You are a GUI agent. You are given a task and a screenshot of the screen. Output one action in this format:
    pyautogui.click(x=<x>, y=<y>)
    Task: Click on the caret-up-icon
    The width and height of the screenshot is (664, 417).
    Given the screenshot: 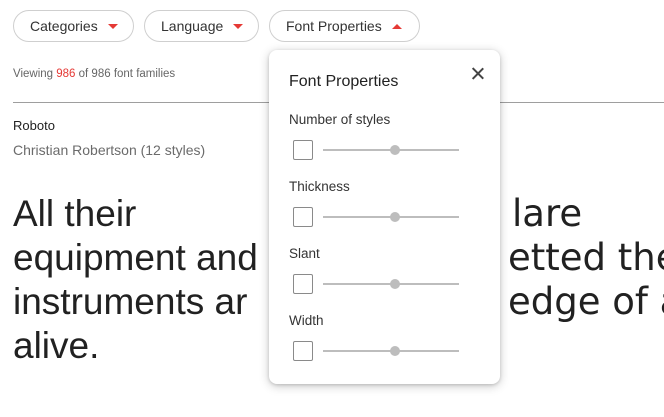 What is the action you would take?
    pyautogui.click(x=396, y=26)
    